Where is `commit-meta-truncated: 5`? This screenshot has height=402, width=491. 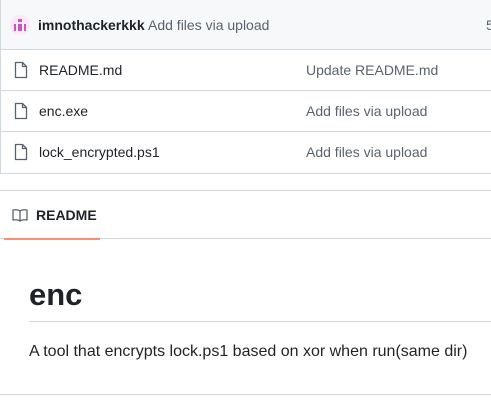 commit-meta-truncated: 5 is located at coordinates (488, 25).